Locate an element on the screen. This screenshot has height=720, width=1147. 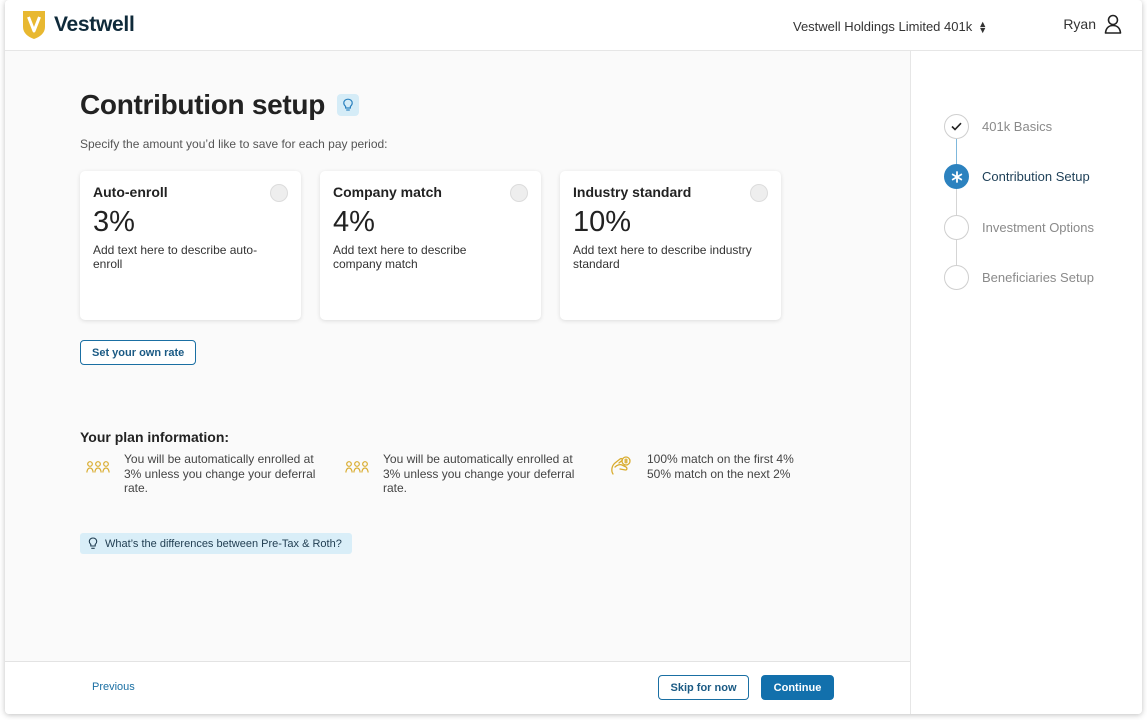
page-title: Contribution setup is located at coordinates (203, 104).